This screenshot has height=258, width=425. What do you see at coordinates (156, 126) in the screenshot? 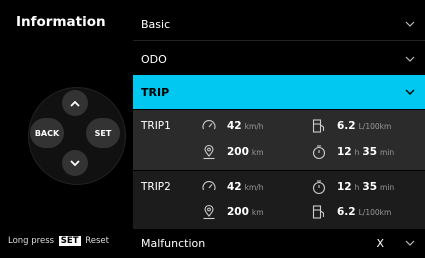
I see `trip1-name: TRIP1` at bounding box center [156, 126].